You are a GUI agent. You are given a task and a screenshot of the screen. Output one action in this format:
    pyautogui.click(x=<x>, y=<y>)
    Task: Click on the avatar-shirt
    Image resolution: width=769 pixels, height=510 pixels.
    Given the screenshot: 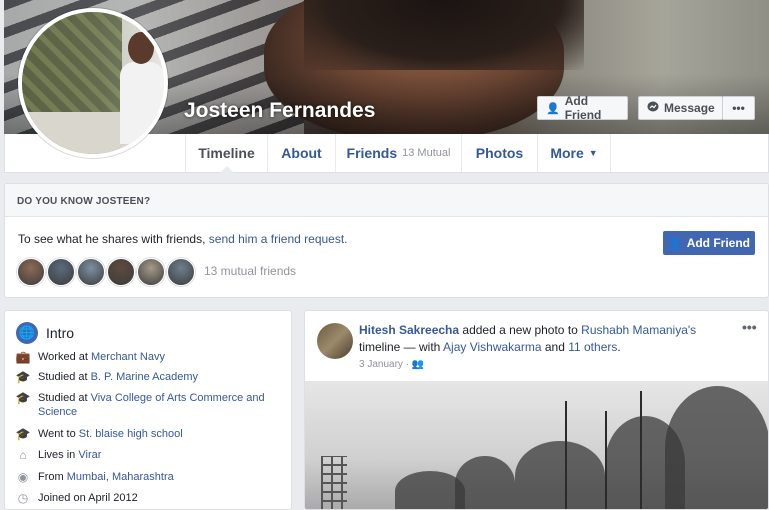 What is the action you would take?
    pyautogui.click(x=142, y=103)
    